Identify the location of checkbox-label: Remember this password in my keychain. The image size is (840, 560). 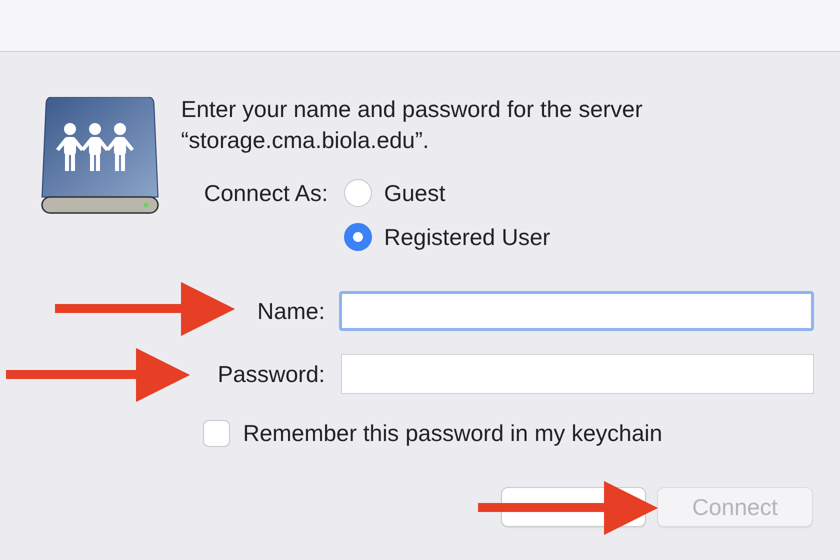
(452, 433).